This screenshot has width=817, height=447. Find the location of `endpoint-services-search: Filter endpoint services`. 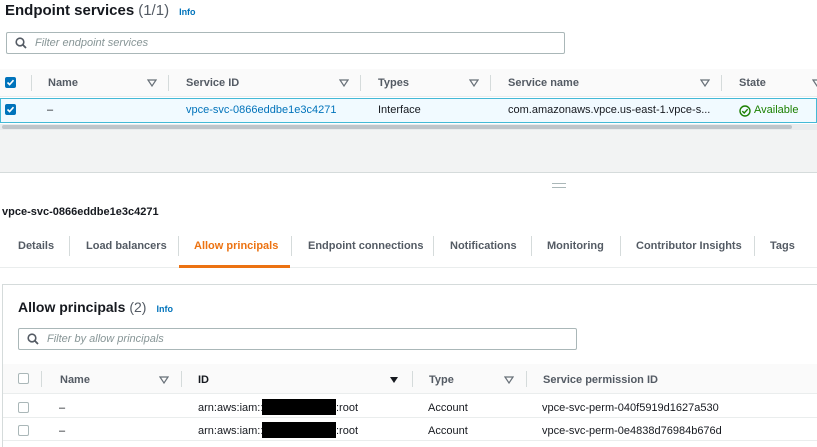

endpoint-services-search: Filter endpoint services is located at coordinates (285, 43).